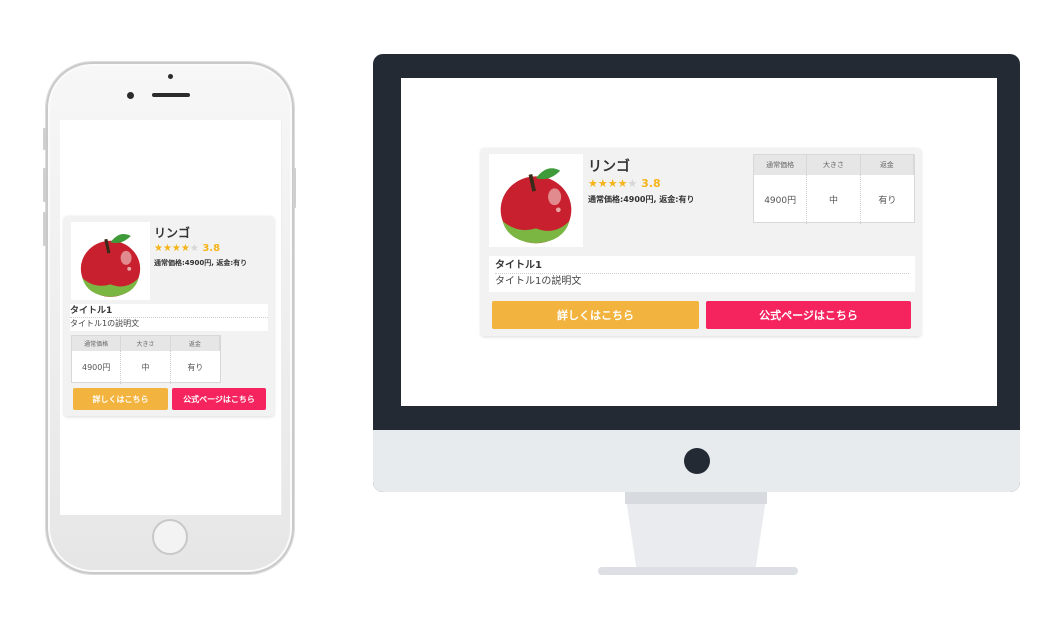 The image size is (1062, 635). Describe the element at coordinates (696, 498) in the screenshot. I see `monitor-stand-top` at that location.